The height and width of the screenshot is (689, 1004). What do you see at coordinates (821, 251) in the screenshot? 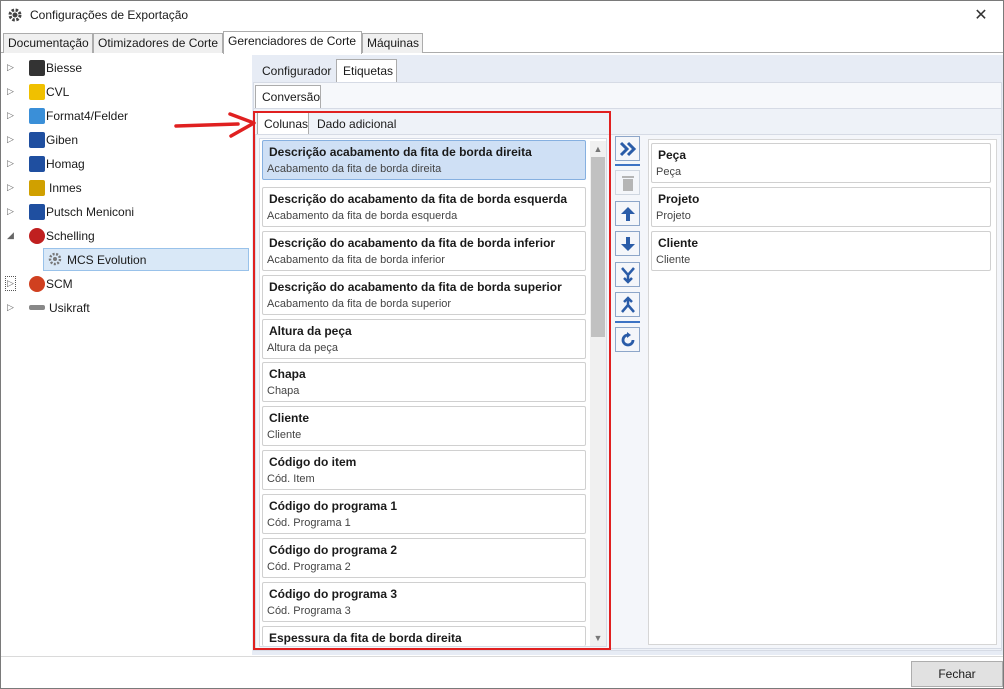
I see `list-item: Cliente Cliente` at bounding box center [821, 251].